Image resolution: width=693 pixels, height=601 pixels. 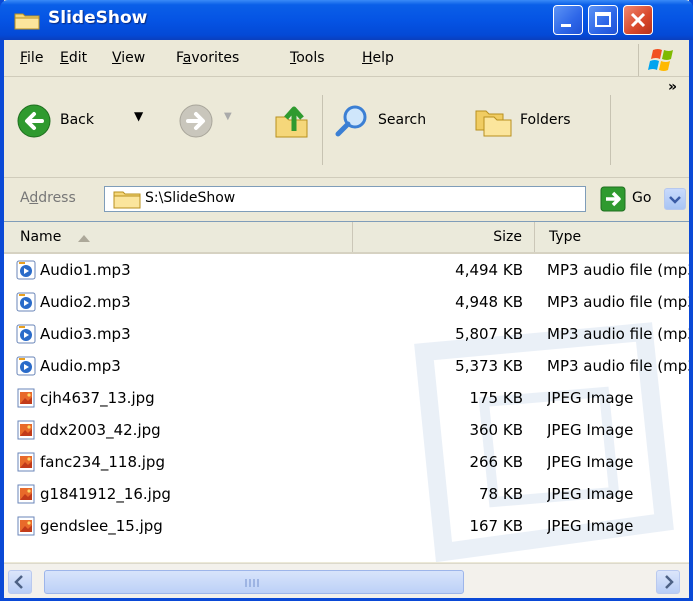 I want to click on scroll-thumb, so click(x=254, y=582).